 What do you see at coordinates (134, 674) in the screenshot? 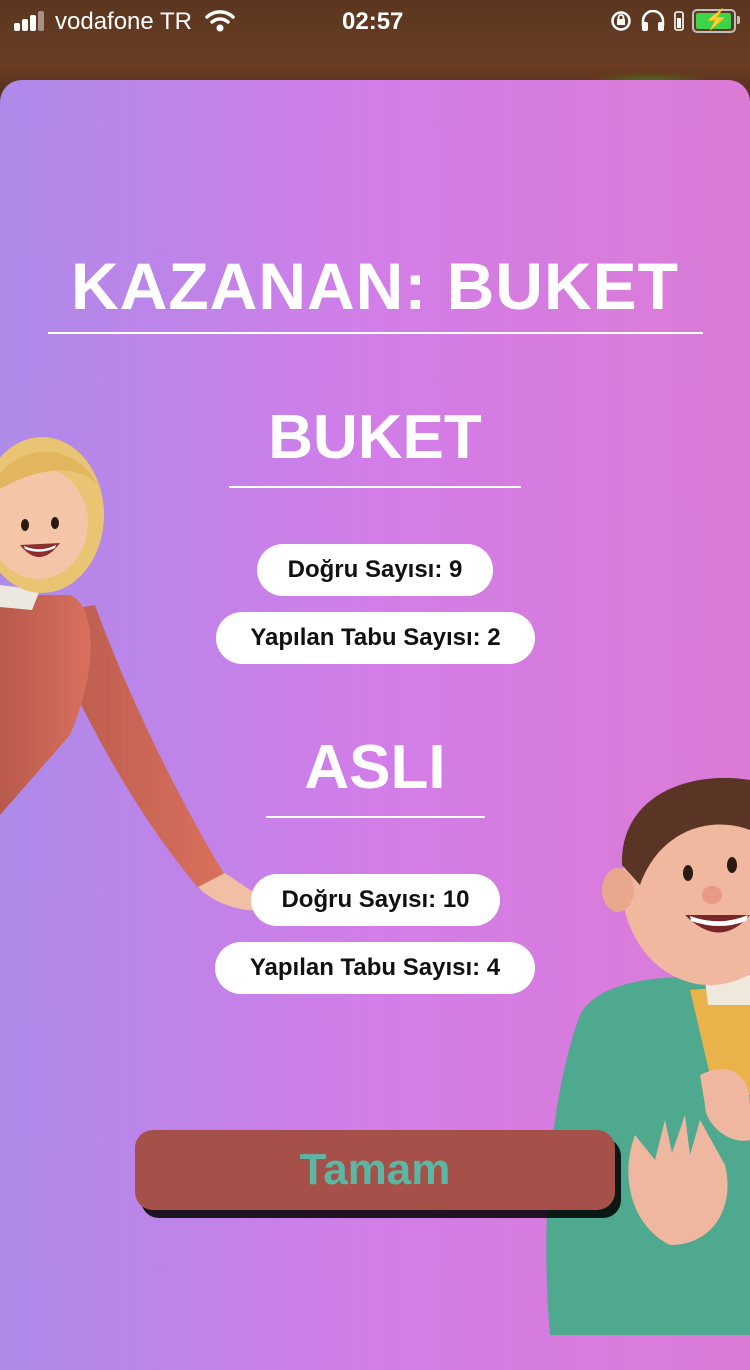
I see `woman-character-illustration` at bounding box center [134, 674].